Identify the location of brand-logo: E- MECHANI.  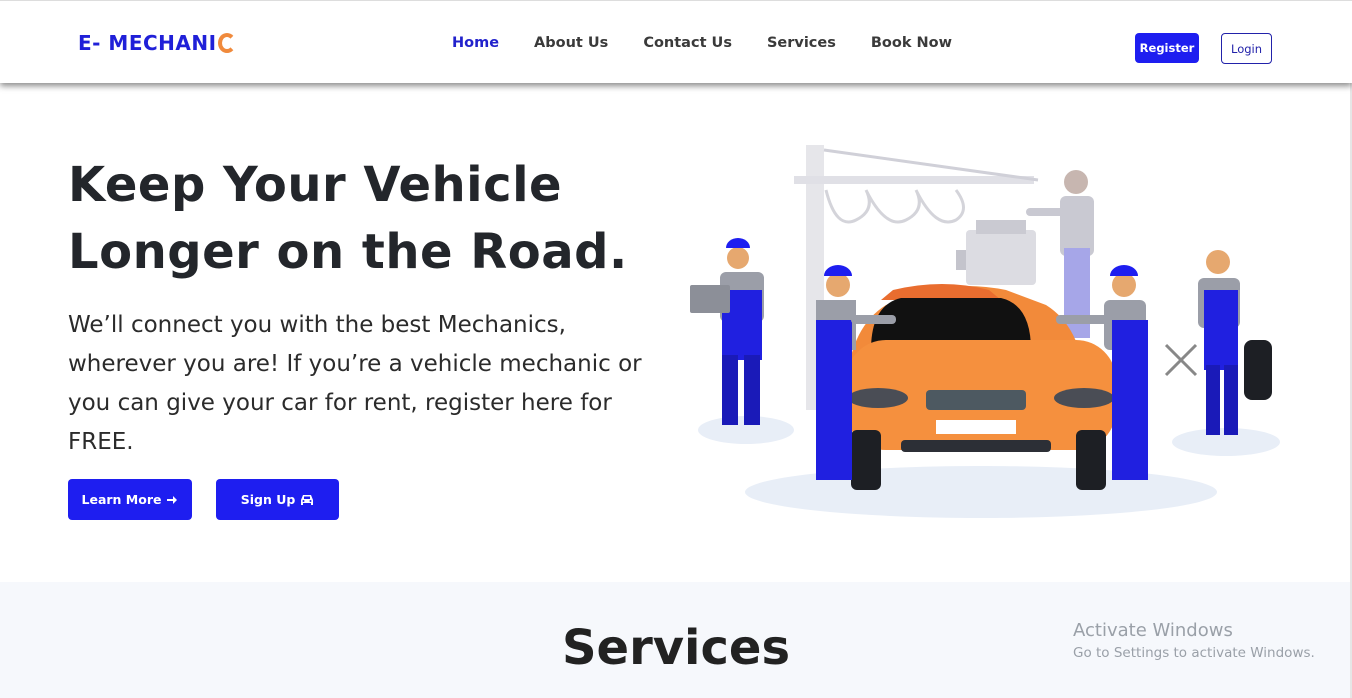
(157, 43).